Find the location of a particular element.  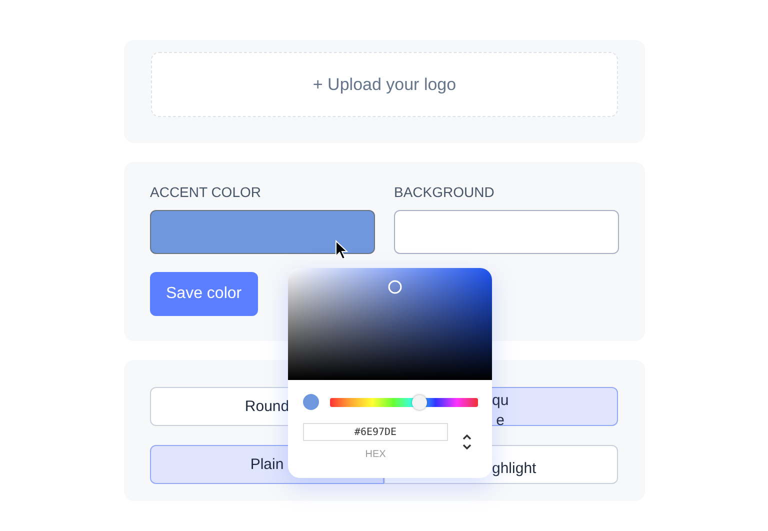

field-label: BACKGROUND is located at coordinates (444, 192).